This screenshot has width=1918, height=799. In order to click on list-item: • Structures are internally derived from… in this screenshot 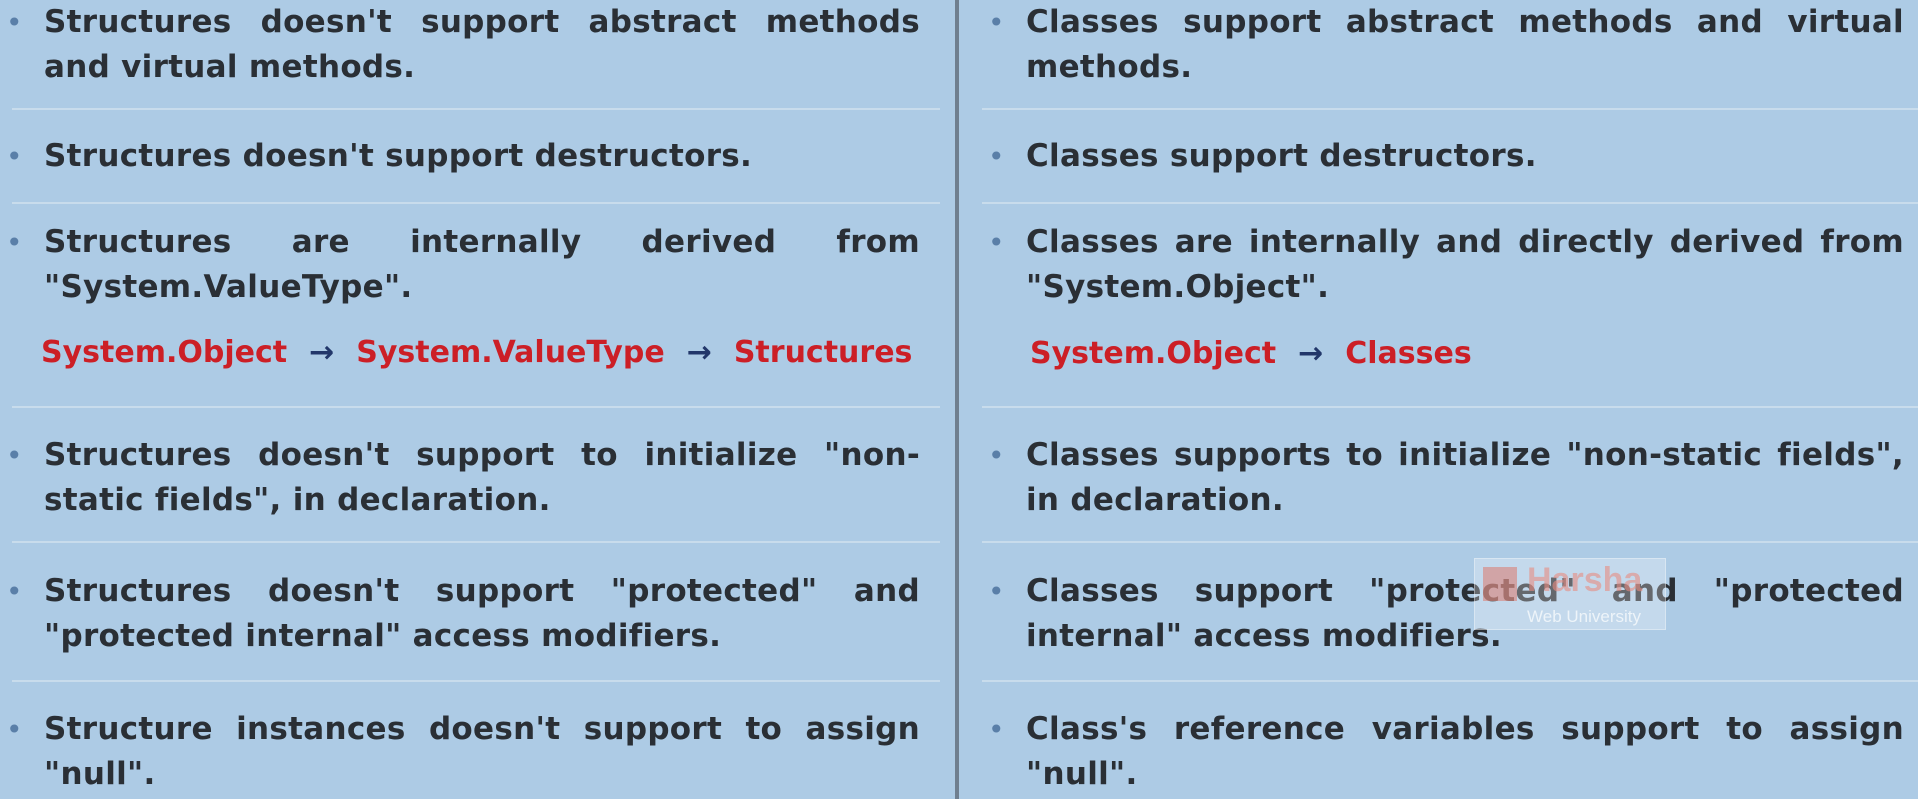, I will do `click(460, 265)`.